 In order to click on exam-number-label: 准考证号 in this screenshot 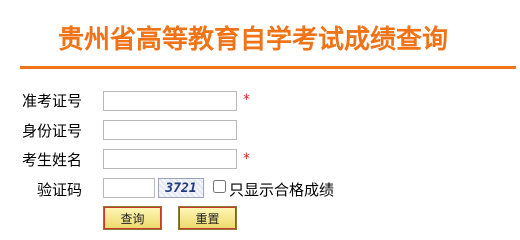, I will do `click(52, 101)`.